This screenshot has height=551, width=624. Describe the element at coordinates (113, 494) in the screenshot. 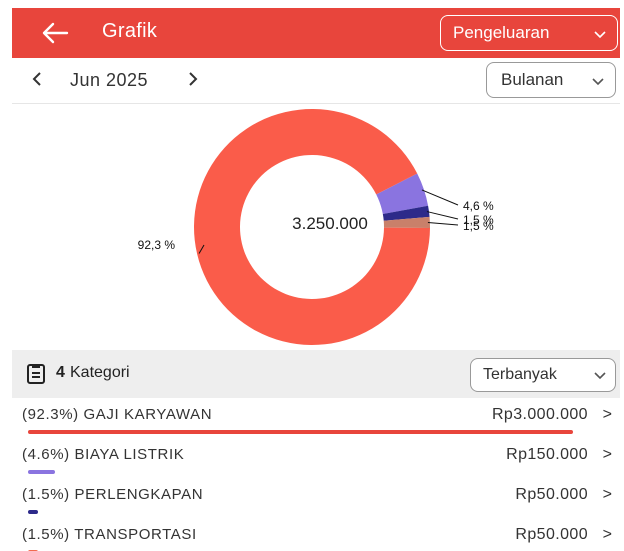

I see `category-name: (1.5%) PERLENGKAPAN` at that location.